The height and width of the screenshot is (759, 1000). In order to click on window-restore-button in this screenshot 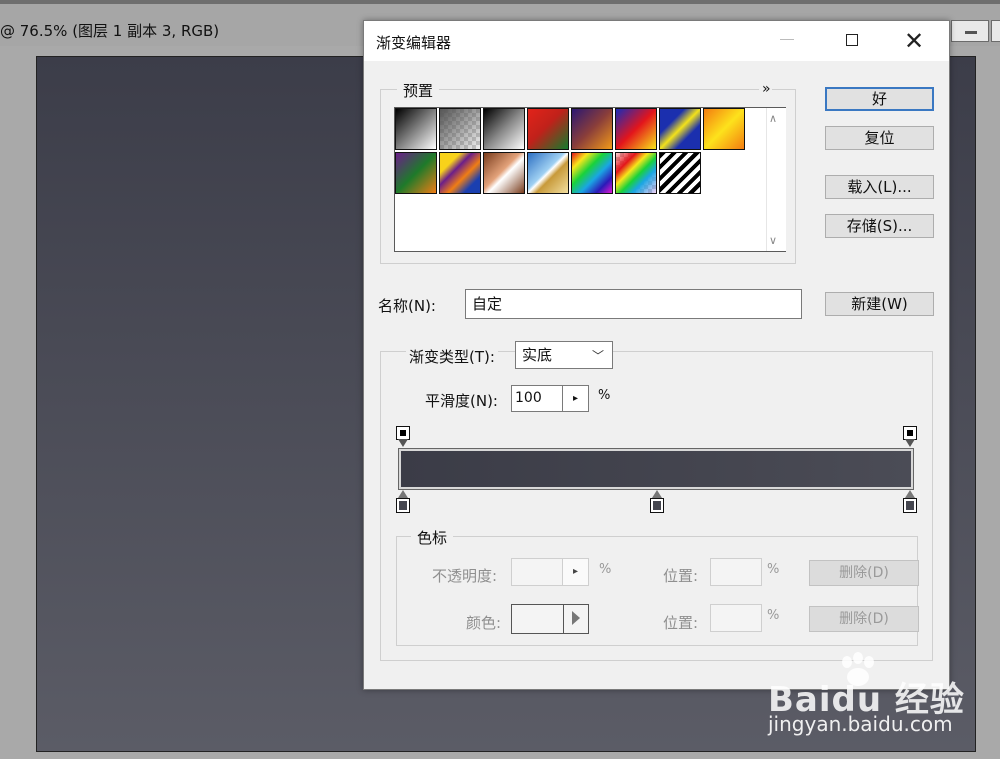, I will do `click(995, 31)`.